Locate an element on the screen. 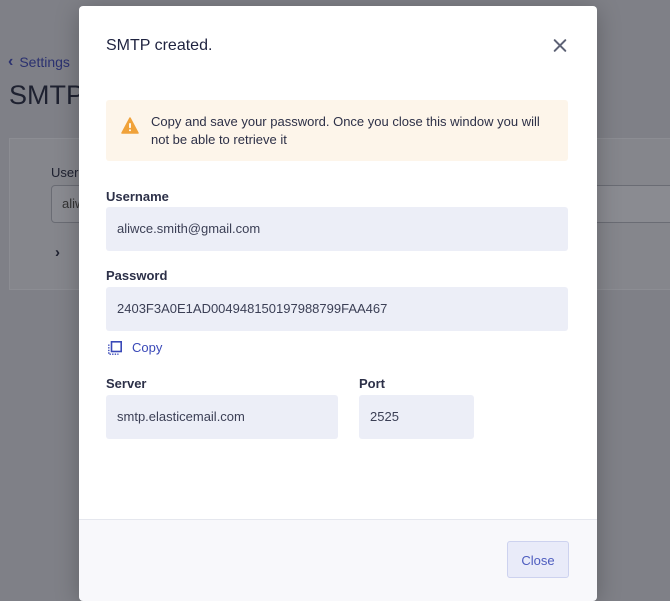 The height and width of the screenshot is (601, 670). server-label: Server is located at coordinates (126, 383).